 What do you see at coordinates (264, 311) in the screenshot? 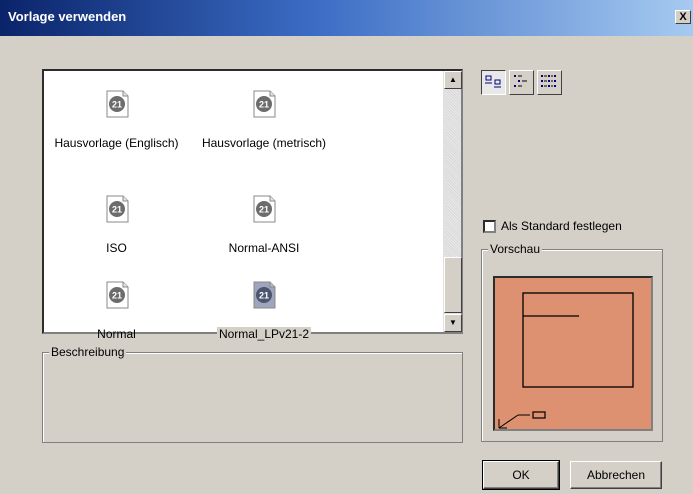
I see `template-item: 21 Normal_LPv21-2` at bounding box center [264, 311].